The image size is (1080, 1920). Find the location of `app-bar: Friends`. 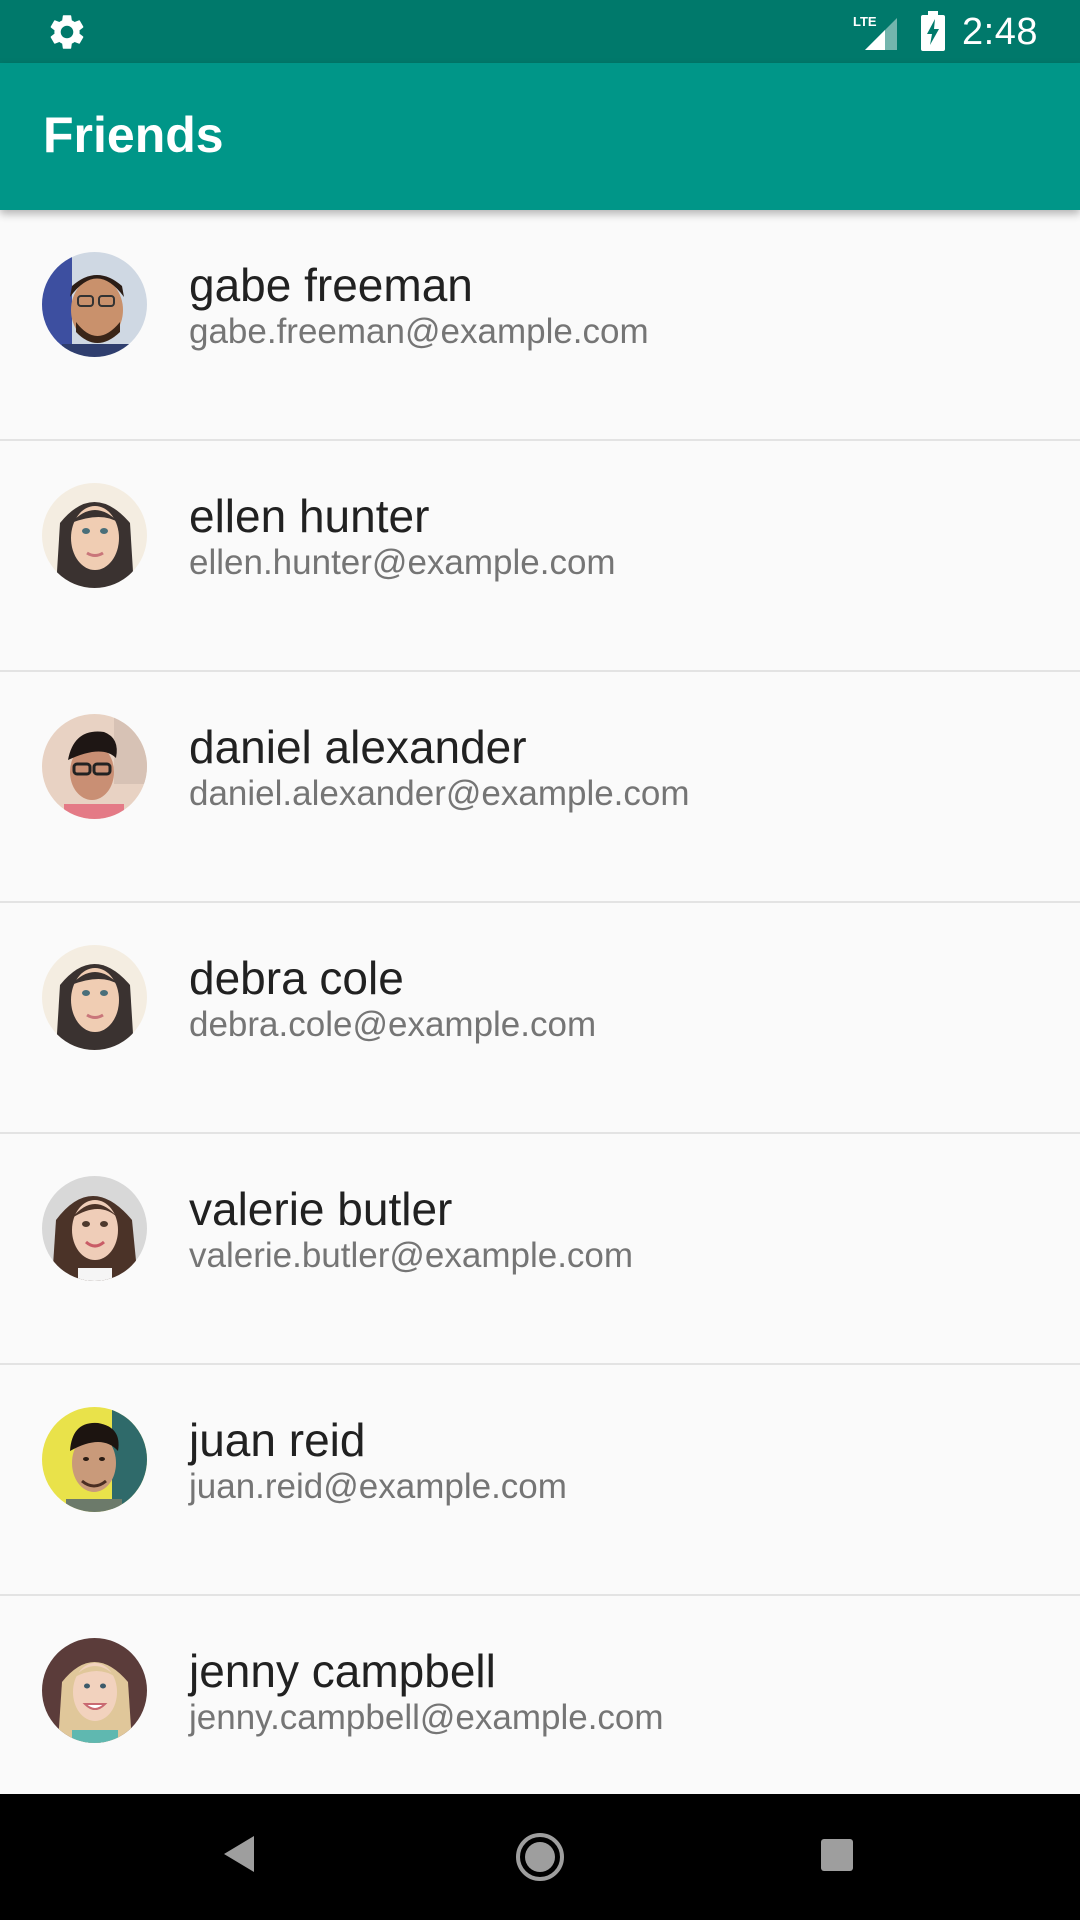

app-bar: Friends is located at coordinates (540, 136).